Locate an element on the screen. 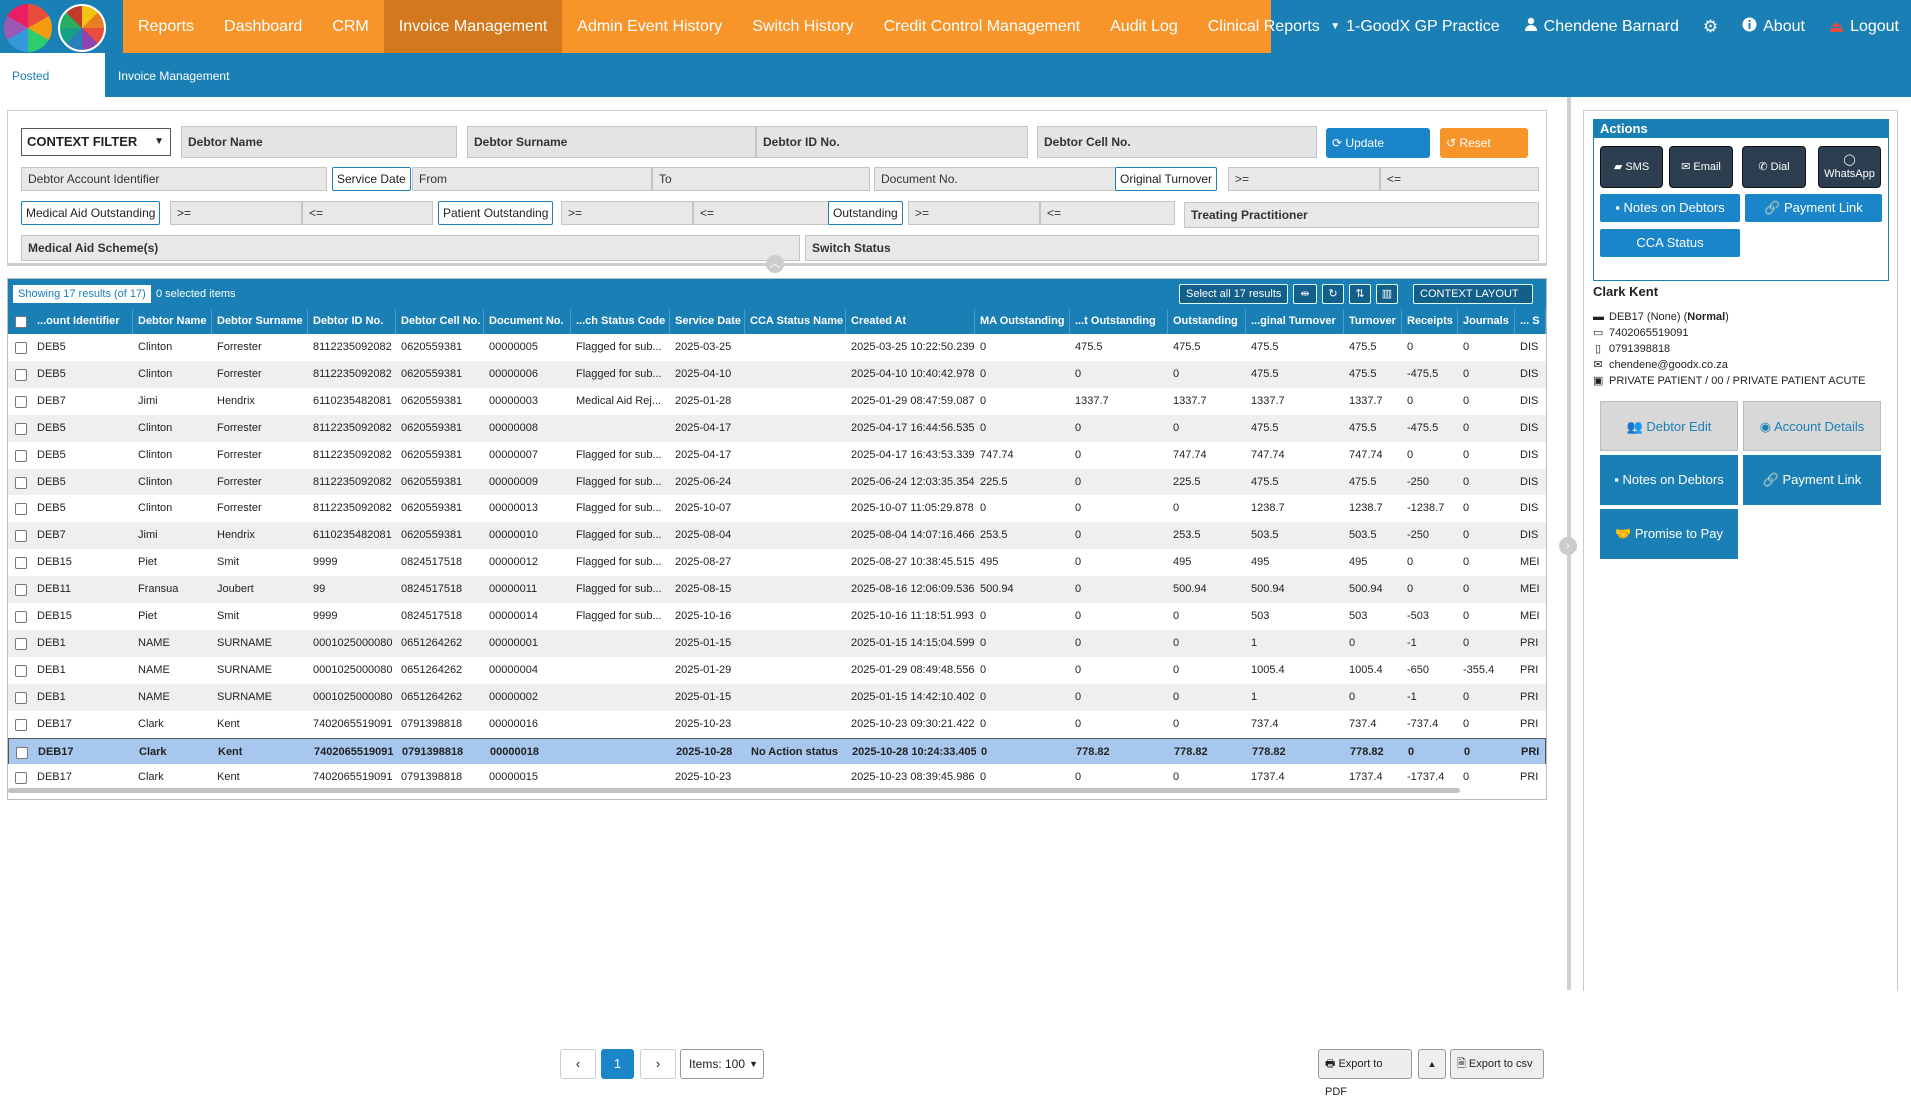 The height and width of the screenshot is (1106, 1911). ma-outstanding-max: <= is located at coordinates (367, 213).